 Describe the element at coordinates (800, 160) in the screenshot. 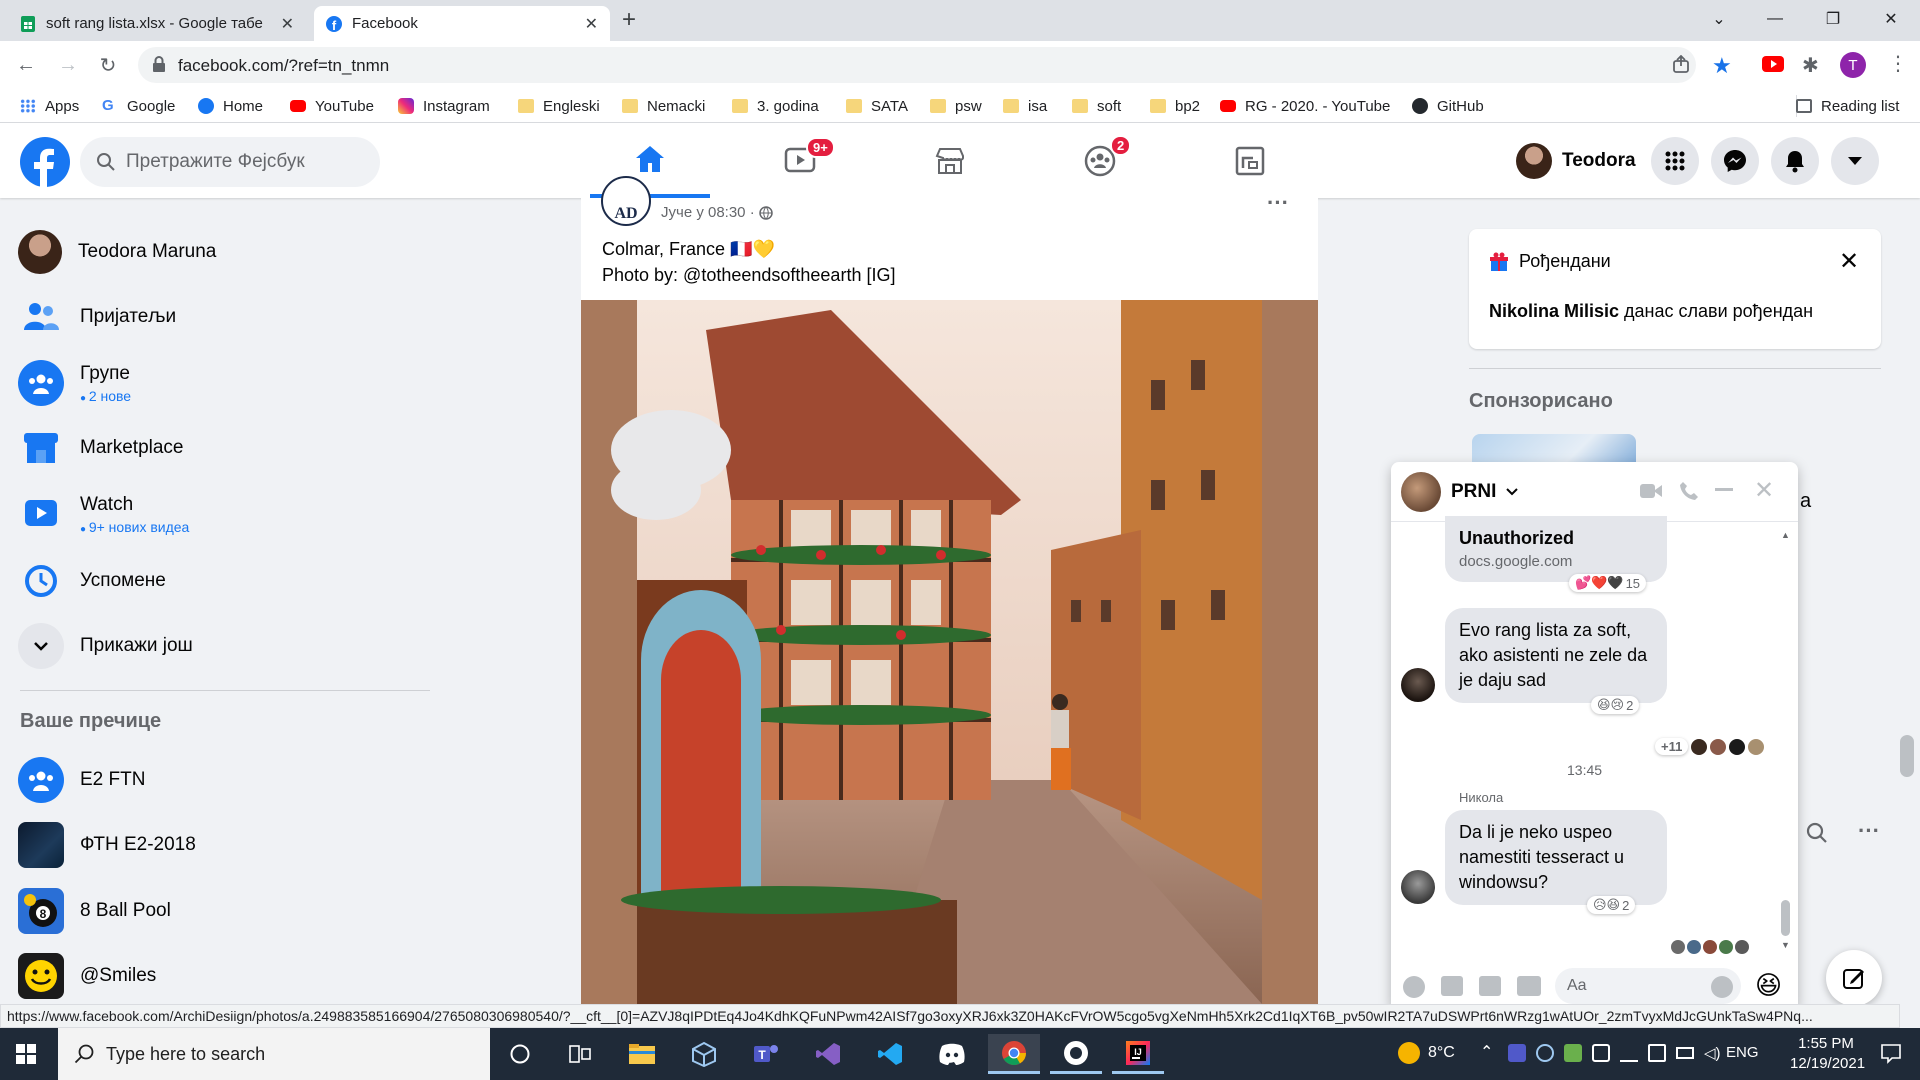

I see `nav-watch: 9+` at that location.